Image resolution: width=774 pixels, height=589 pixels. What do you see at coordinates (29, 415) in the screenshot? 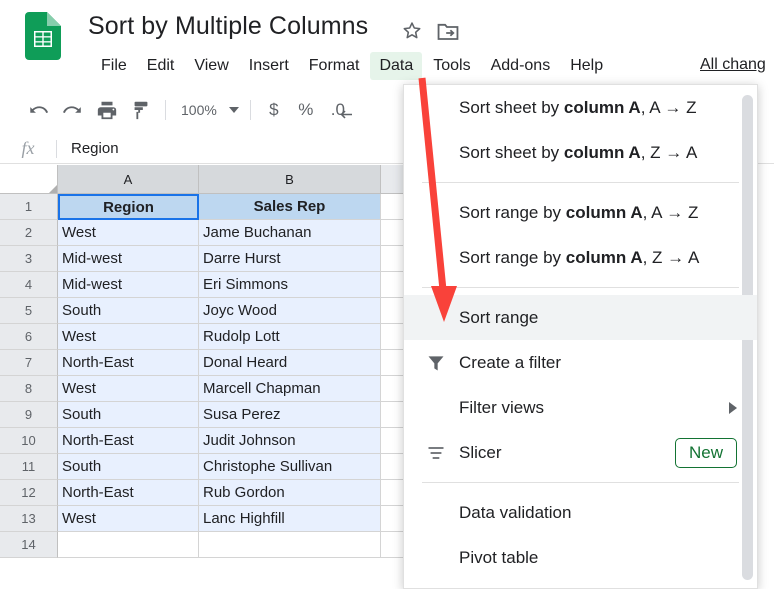
I see `row-header-9: 9` at bounding box center [29, 415].